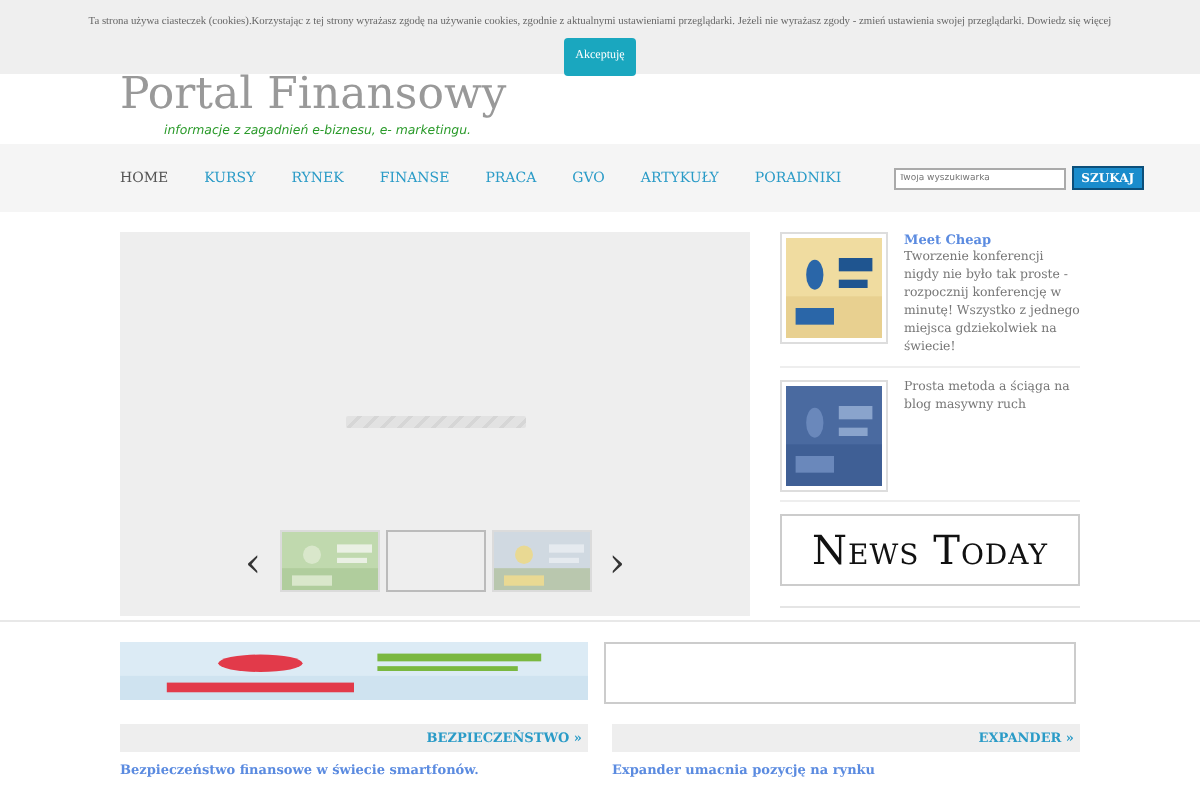 The width and height of the screenshot is (1200, 800). I want to click on news-logo: News Today, so click(930, 550).